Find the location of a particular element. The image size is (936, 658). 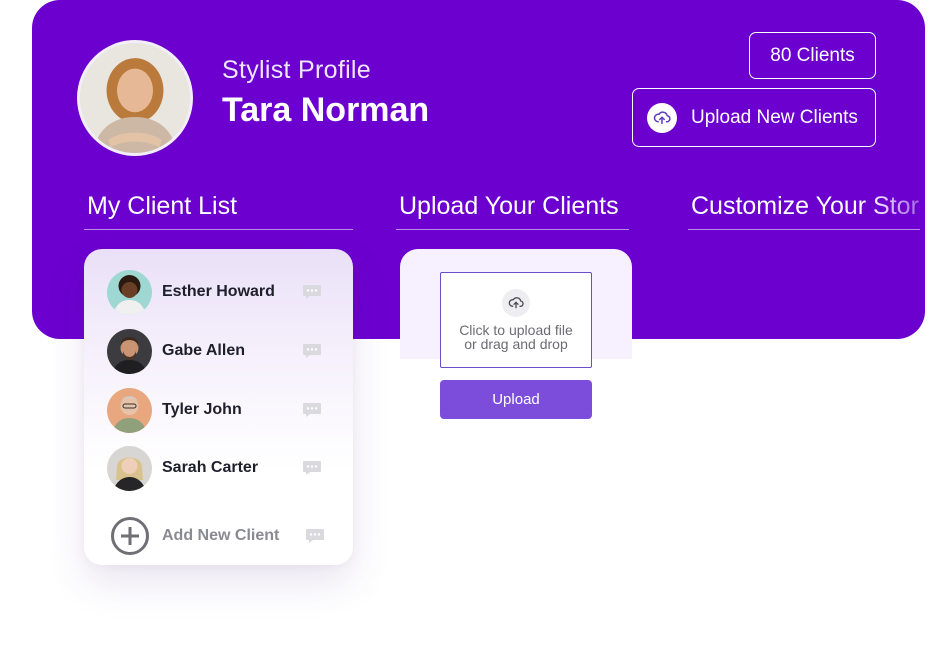

clients-count-badge: 80 Clients is located at coordinates (812, 55).